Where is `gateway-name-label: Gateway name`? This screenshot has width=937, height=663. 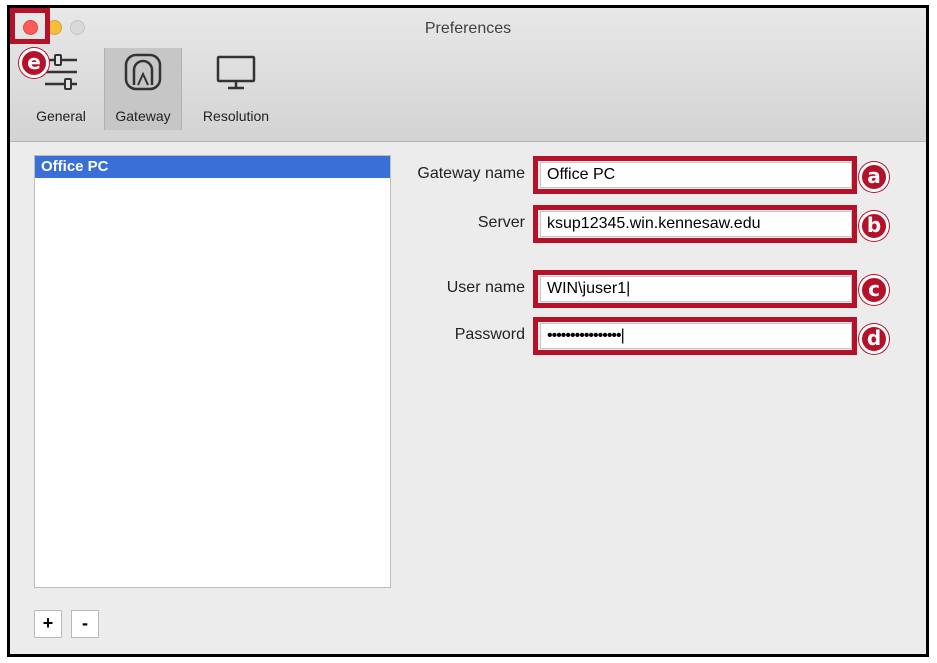
gateway-name-label: Gateway name is located at coordinates (471, 173).